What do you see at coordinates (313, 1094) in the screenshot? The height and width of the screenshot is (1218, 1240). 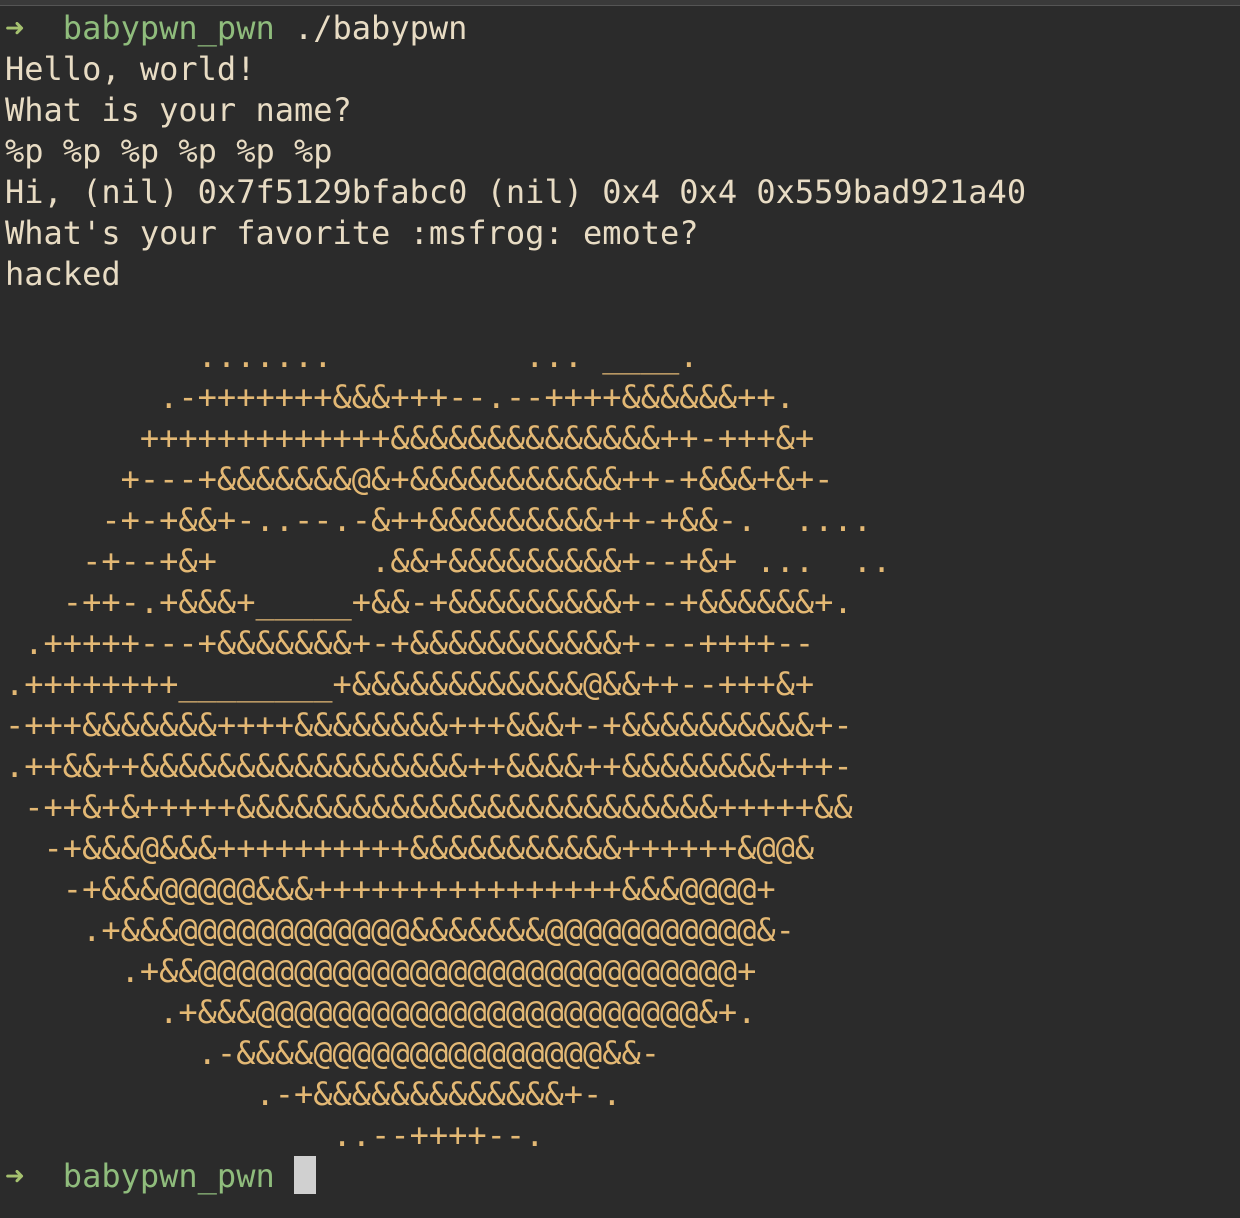 I see `ascii-art-line: .-+&&&&&&&&&&&&&+-.` at bounding box center [313, 1094].